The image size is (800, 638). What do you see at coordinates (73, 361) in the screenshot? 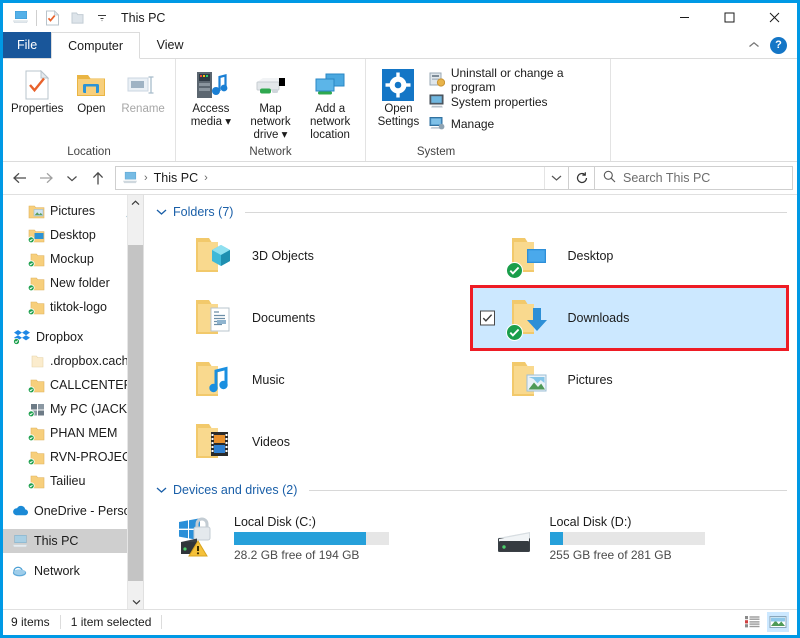
I see `sidebar-item-dropbox-cache: .dropbox.cache` at bounding box center [73, 361].